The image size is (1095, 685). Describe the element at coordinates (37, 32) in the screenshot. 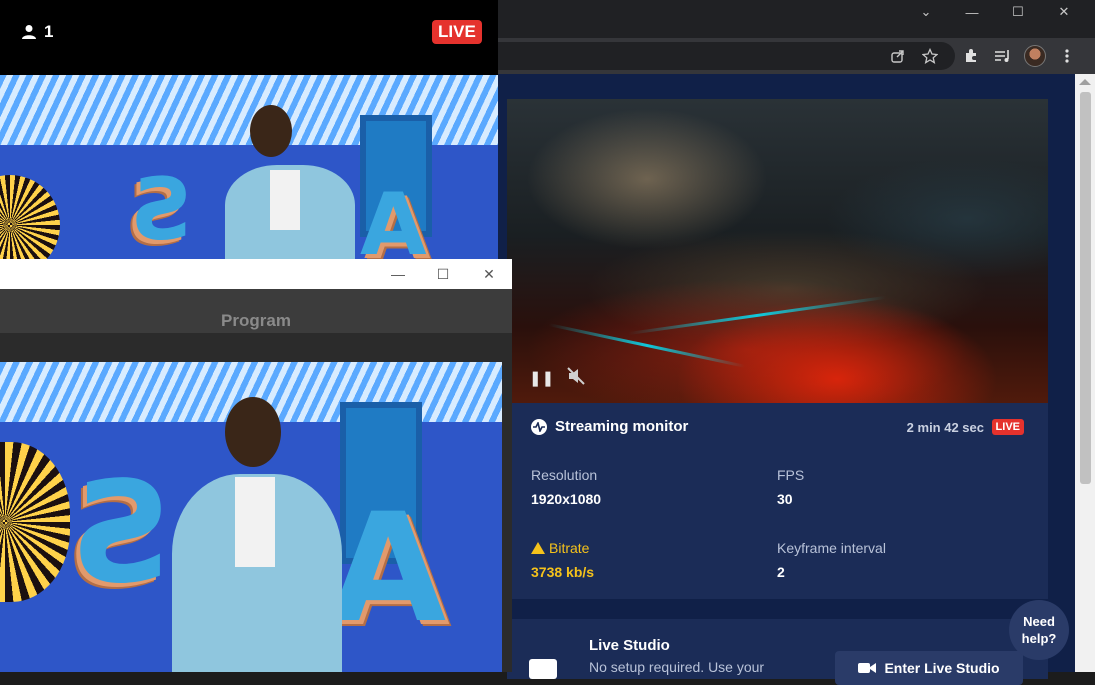

I see `viewer-count: 1` at that location.